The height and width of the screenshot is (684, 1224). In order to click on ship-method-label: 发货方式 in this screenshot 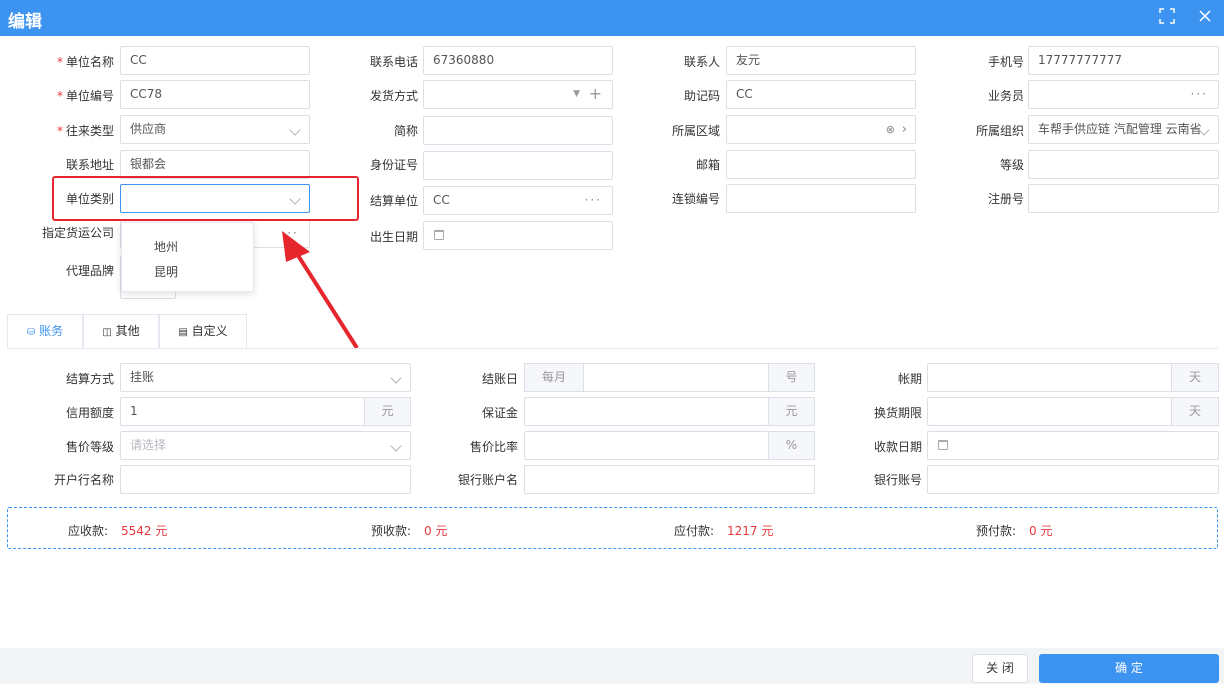, I will do `click(393, 96)`.